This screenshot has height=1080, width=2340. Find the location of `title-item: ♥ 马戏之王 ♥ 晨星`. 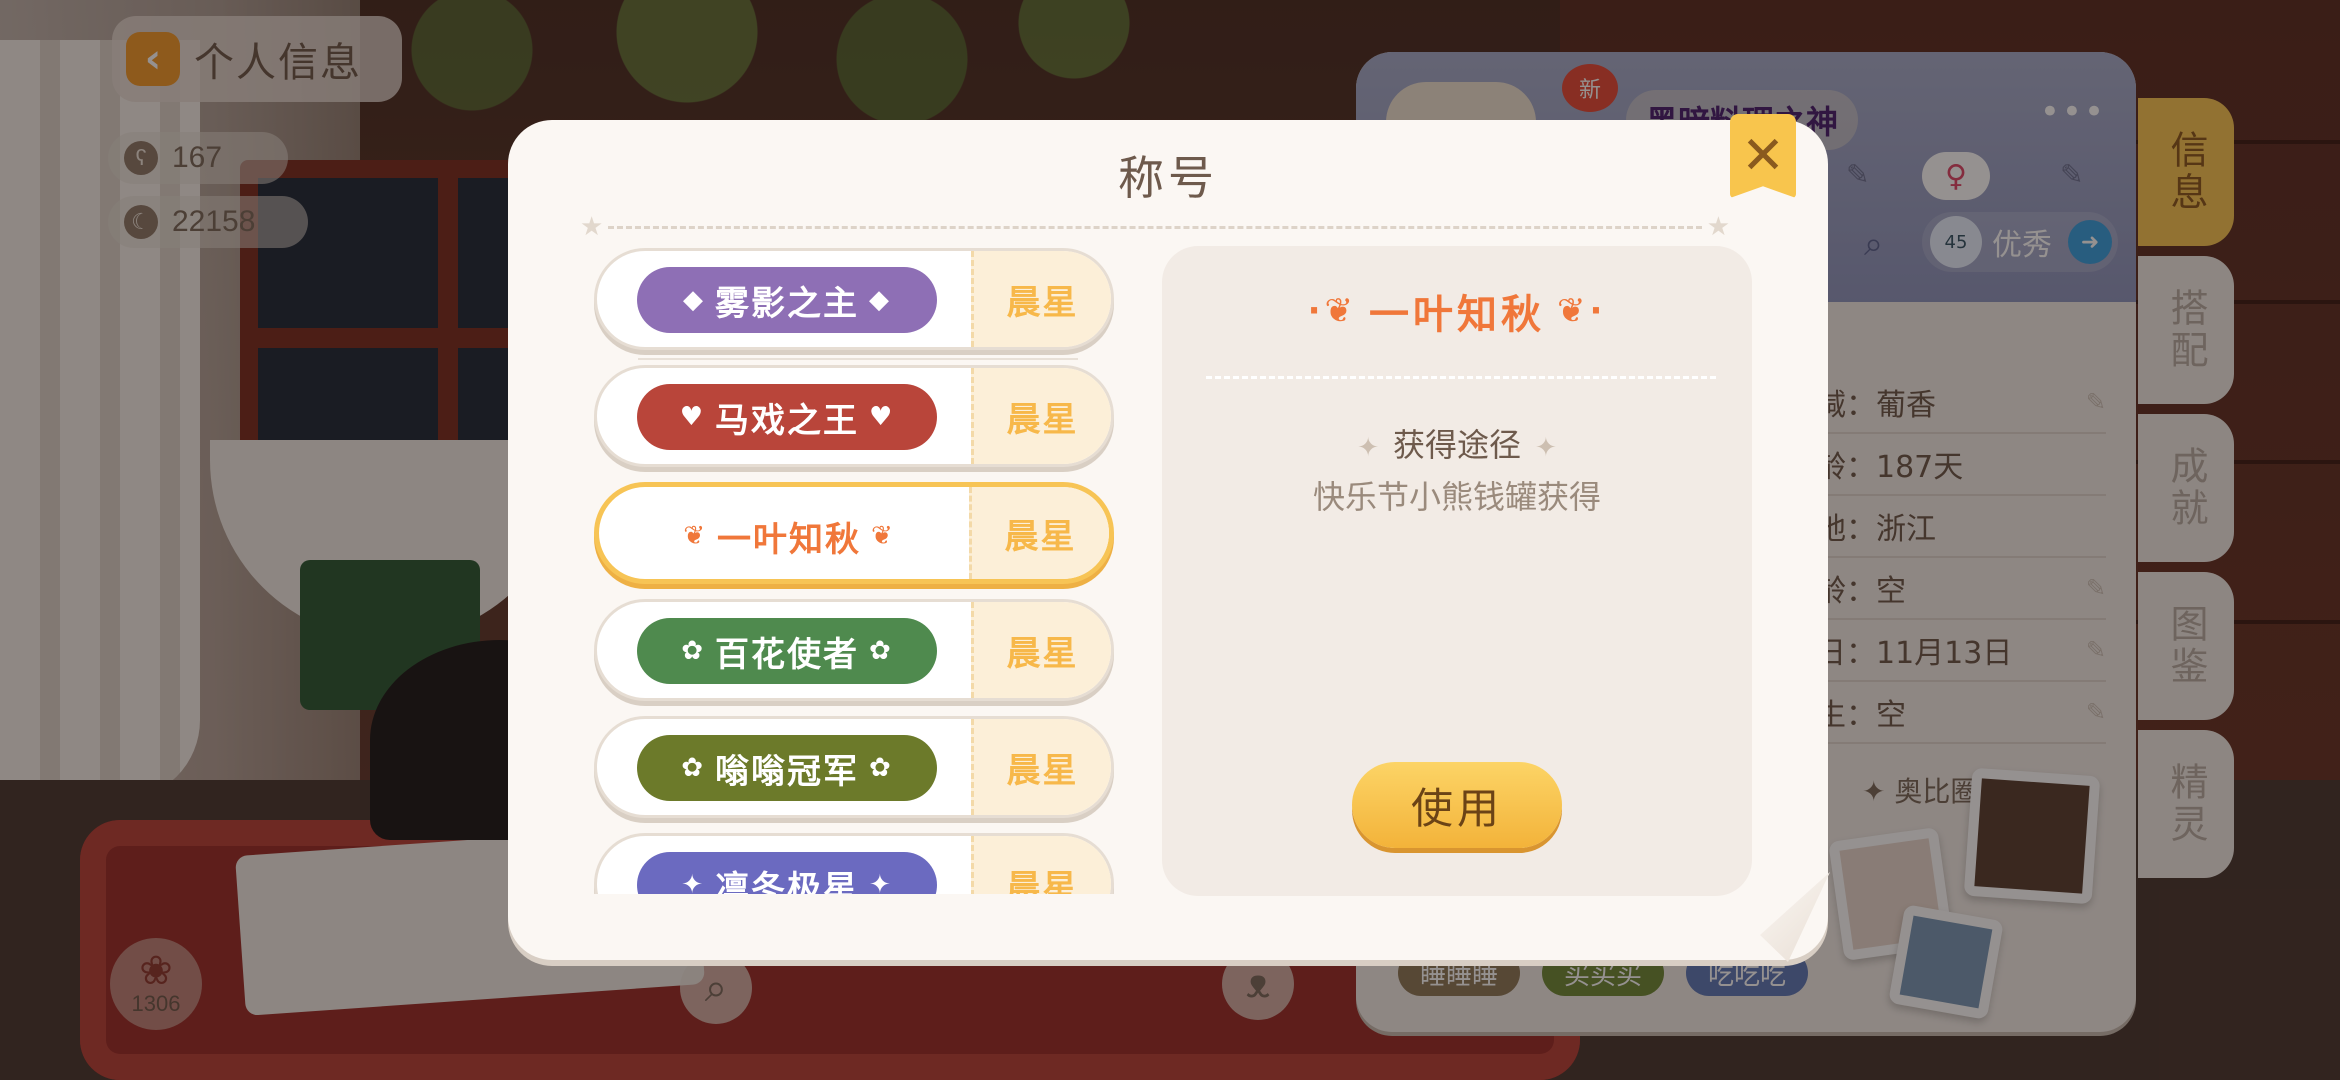

title-item: ♥ 马戏之王 ♥ 晨星 is located at coordinates (854, 416).